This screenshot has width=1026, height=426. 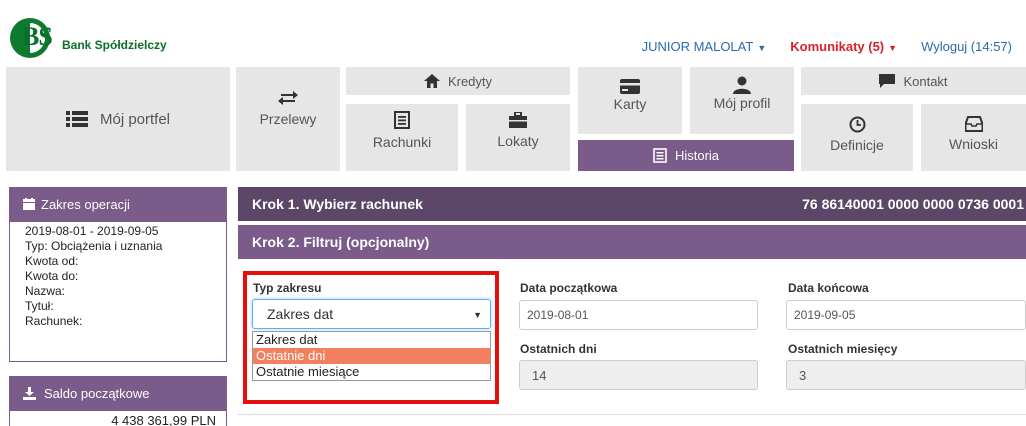 I want to click on balance-value: 4 438 361,99 PLN, so click(x=163, y=419).